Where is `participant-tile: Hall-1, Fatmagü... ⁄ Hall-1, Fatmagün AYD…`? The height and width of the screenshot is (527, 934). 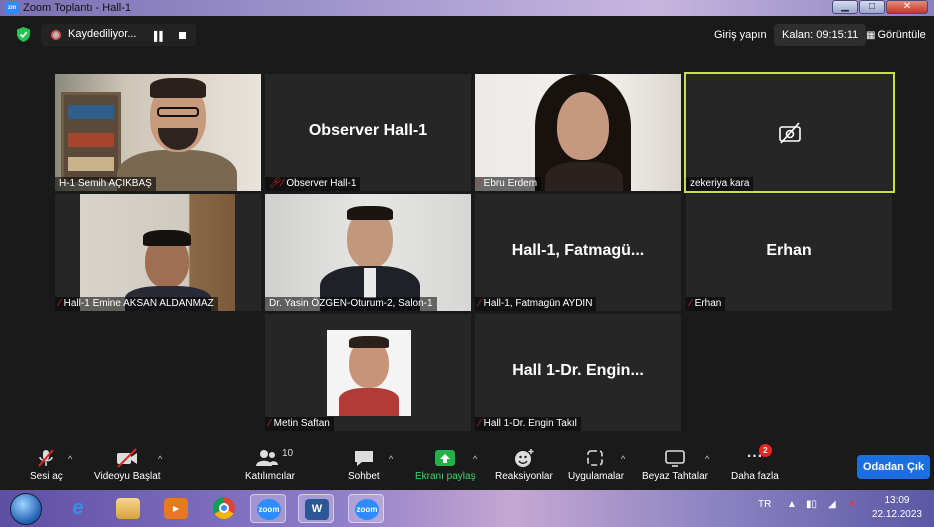
participant-tile: Hall-1, Fatmagü... ⁄ Hall-1, Fatmagün AYD… is located at coordinates (578, 252).